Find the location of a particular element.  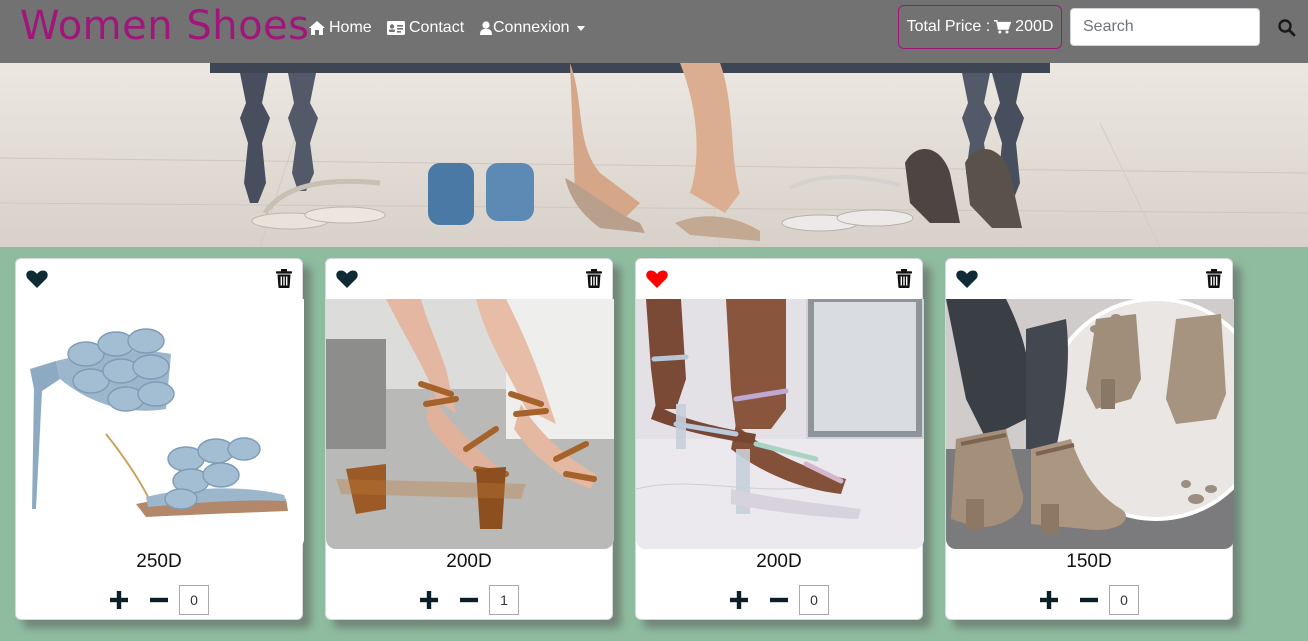

product-card: 150D 0 is located at coordinates (1089, 439).